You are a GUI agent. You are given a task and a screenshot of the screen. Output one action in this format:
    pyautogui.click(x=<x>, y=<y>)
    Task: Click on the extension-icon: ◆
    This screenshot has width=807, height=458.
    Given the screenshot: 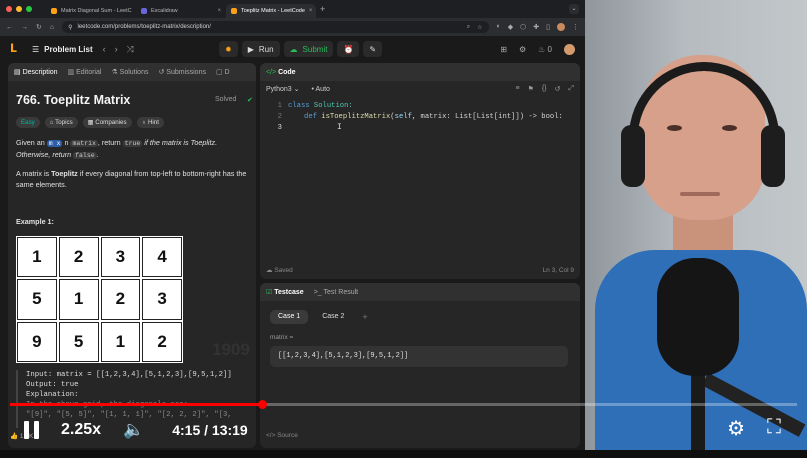 What is the action you would take?
    pyautogui.click(x=510, y=27)
    